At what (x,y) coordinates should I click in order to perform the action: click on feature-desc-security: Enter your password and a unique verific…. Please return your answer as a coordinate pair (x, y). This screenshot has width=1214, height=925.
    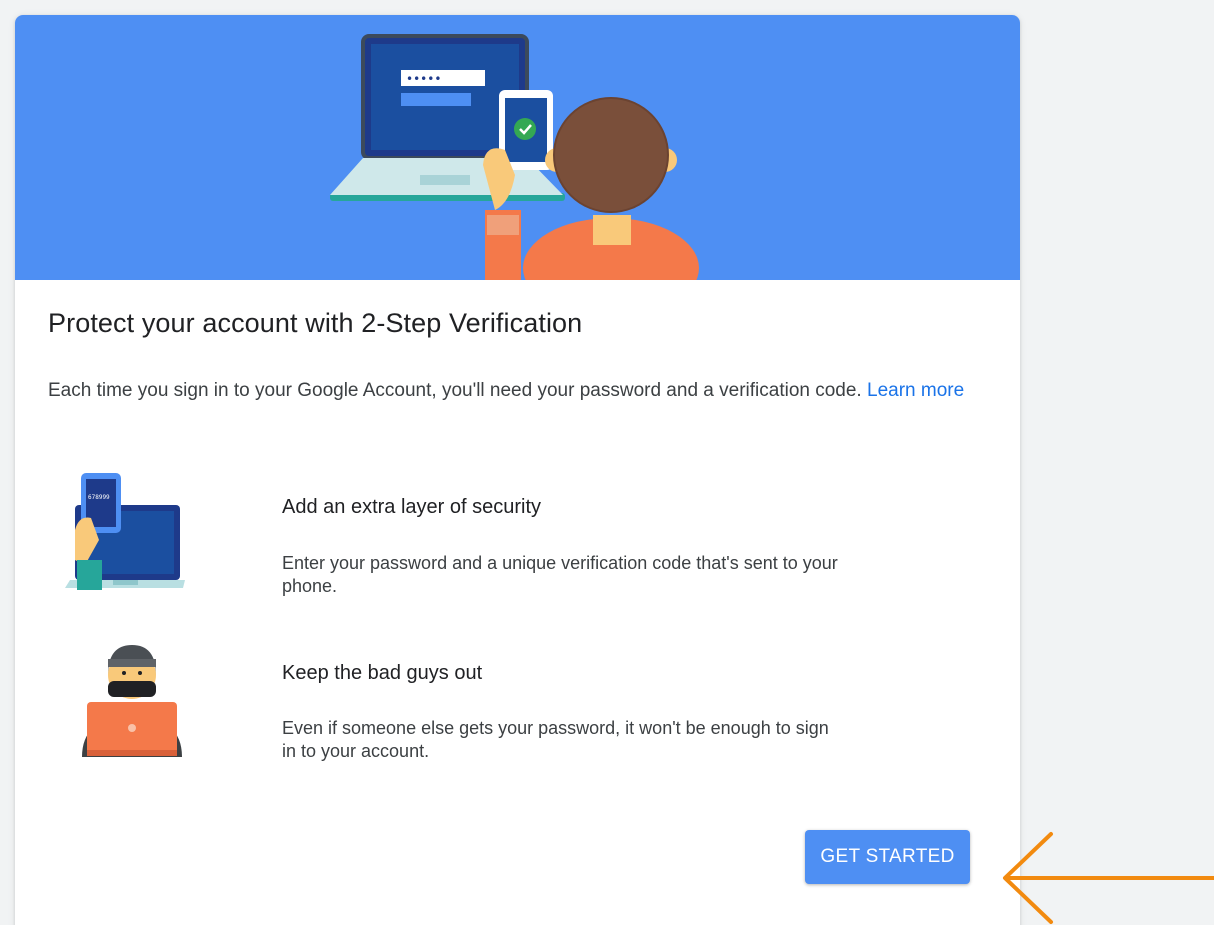
    Looking at the image, I should click on (560, 574).